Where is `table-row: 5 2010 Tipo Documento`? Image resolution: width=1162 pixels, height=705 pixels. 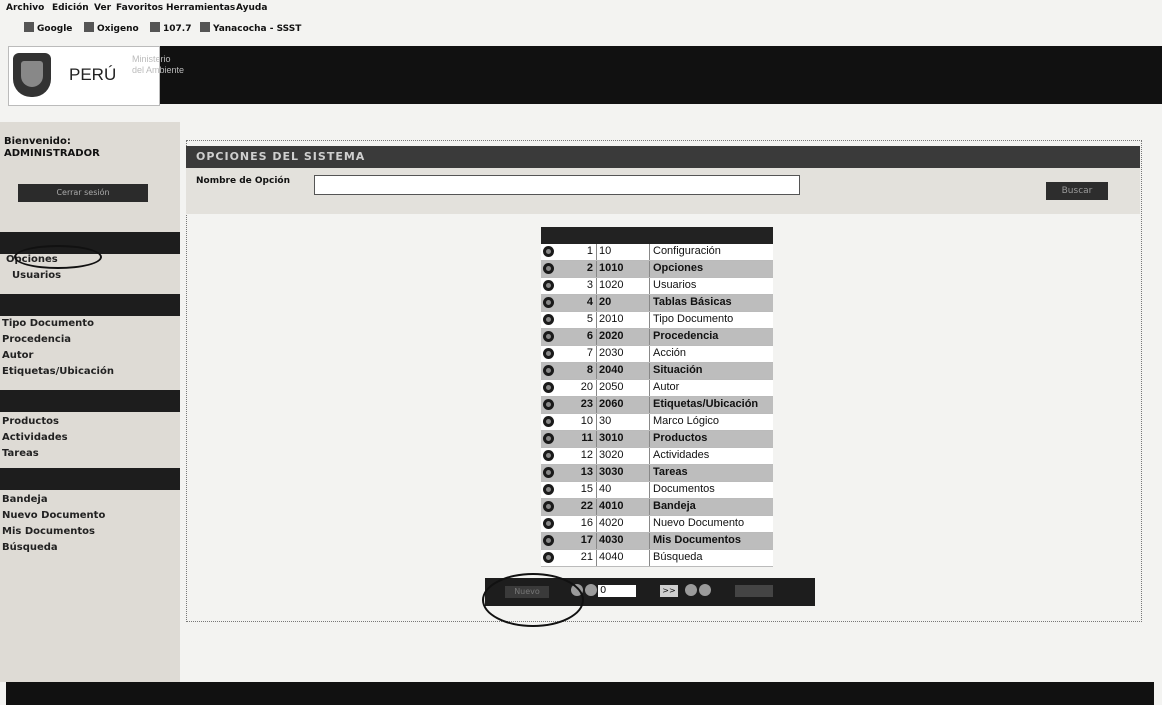 table-row: 5 2010 Tipo Documento is located at coordinates (657, 320).